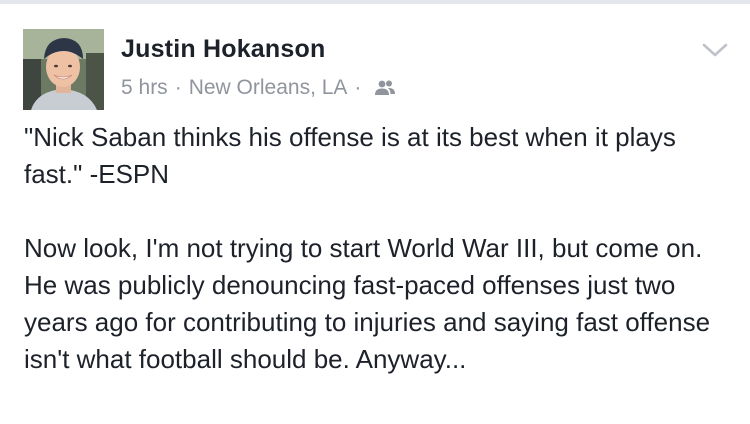  I want to click on post-meta: 5 hrs · New Orleans, LA ·, so click(258, 88).